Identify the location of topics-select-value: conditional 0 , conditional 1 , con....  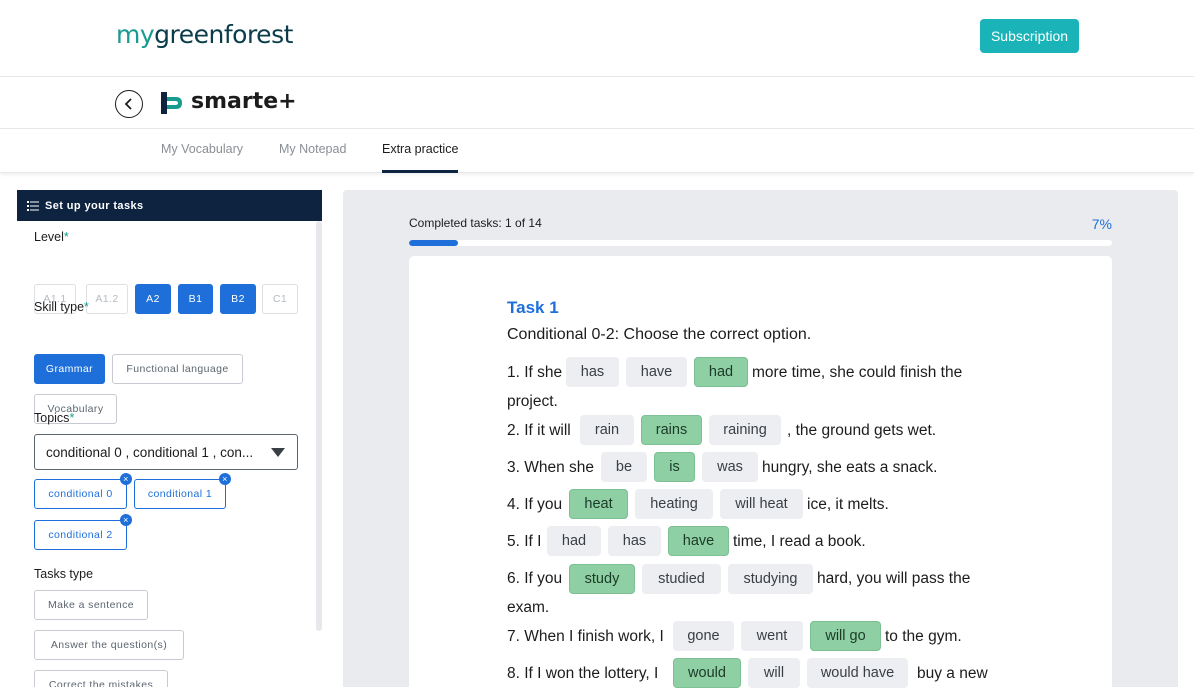
(150, 452).